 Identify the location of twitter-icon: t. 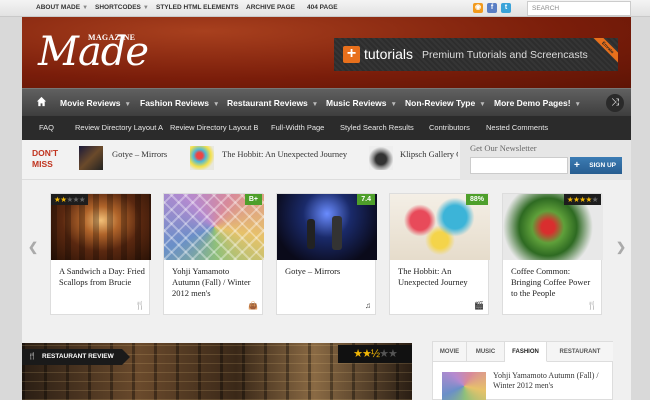
(506, 8).